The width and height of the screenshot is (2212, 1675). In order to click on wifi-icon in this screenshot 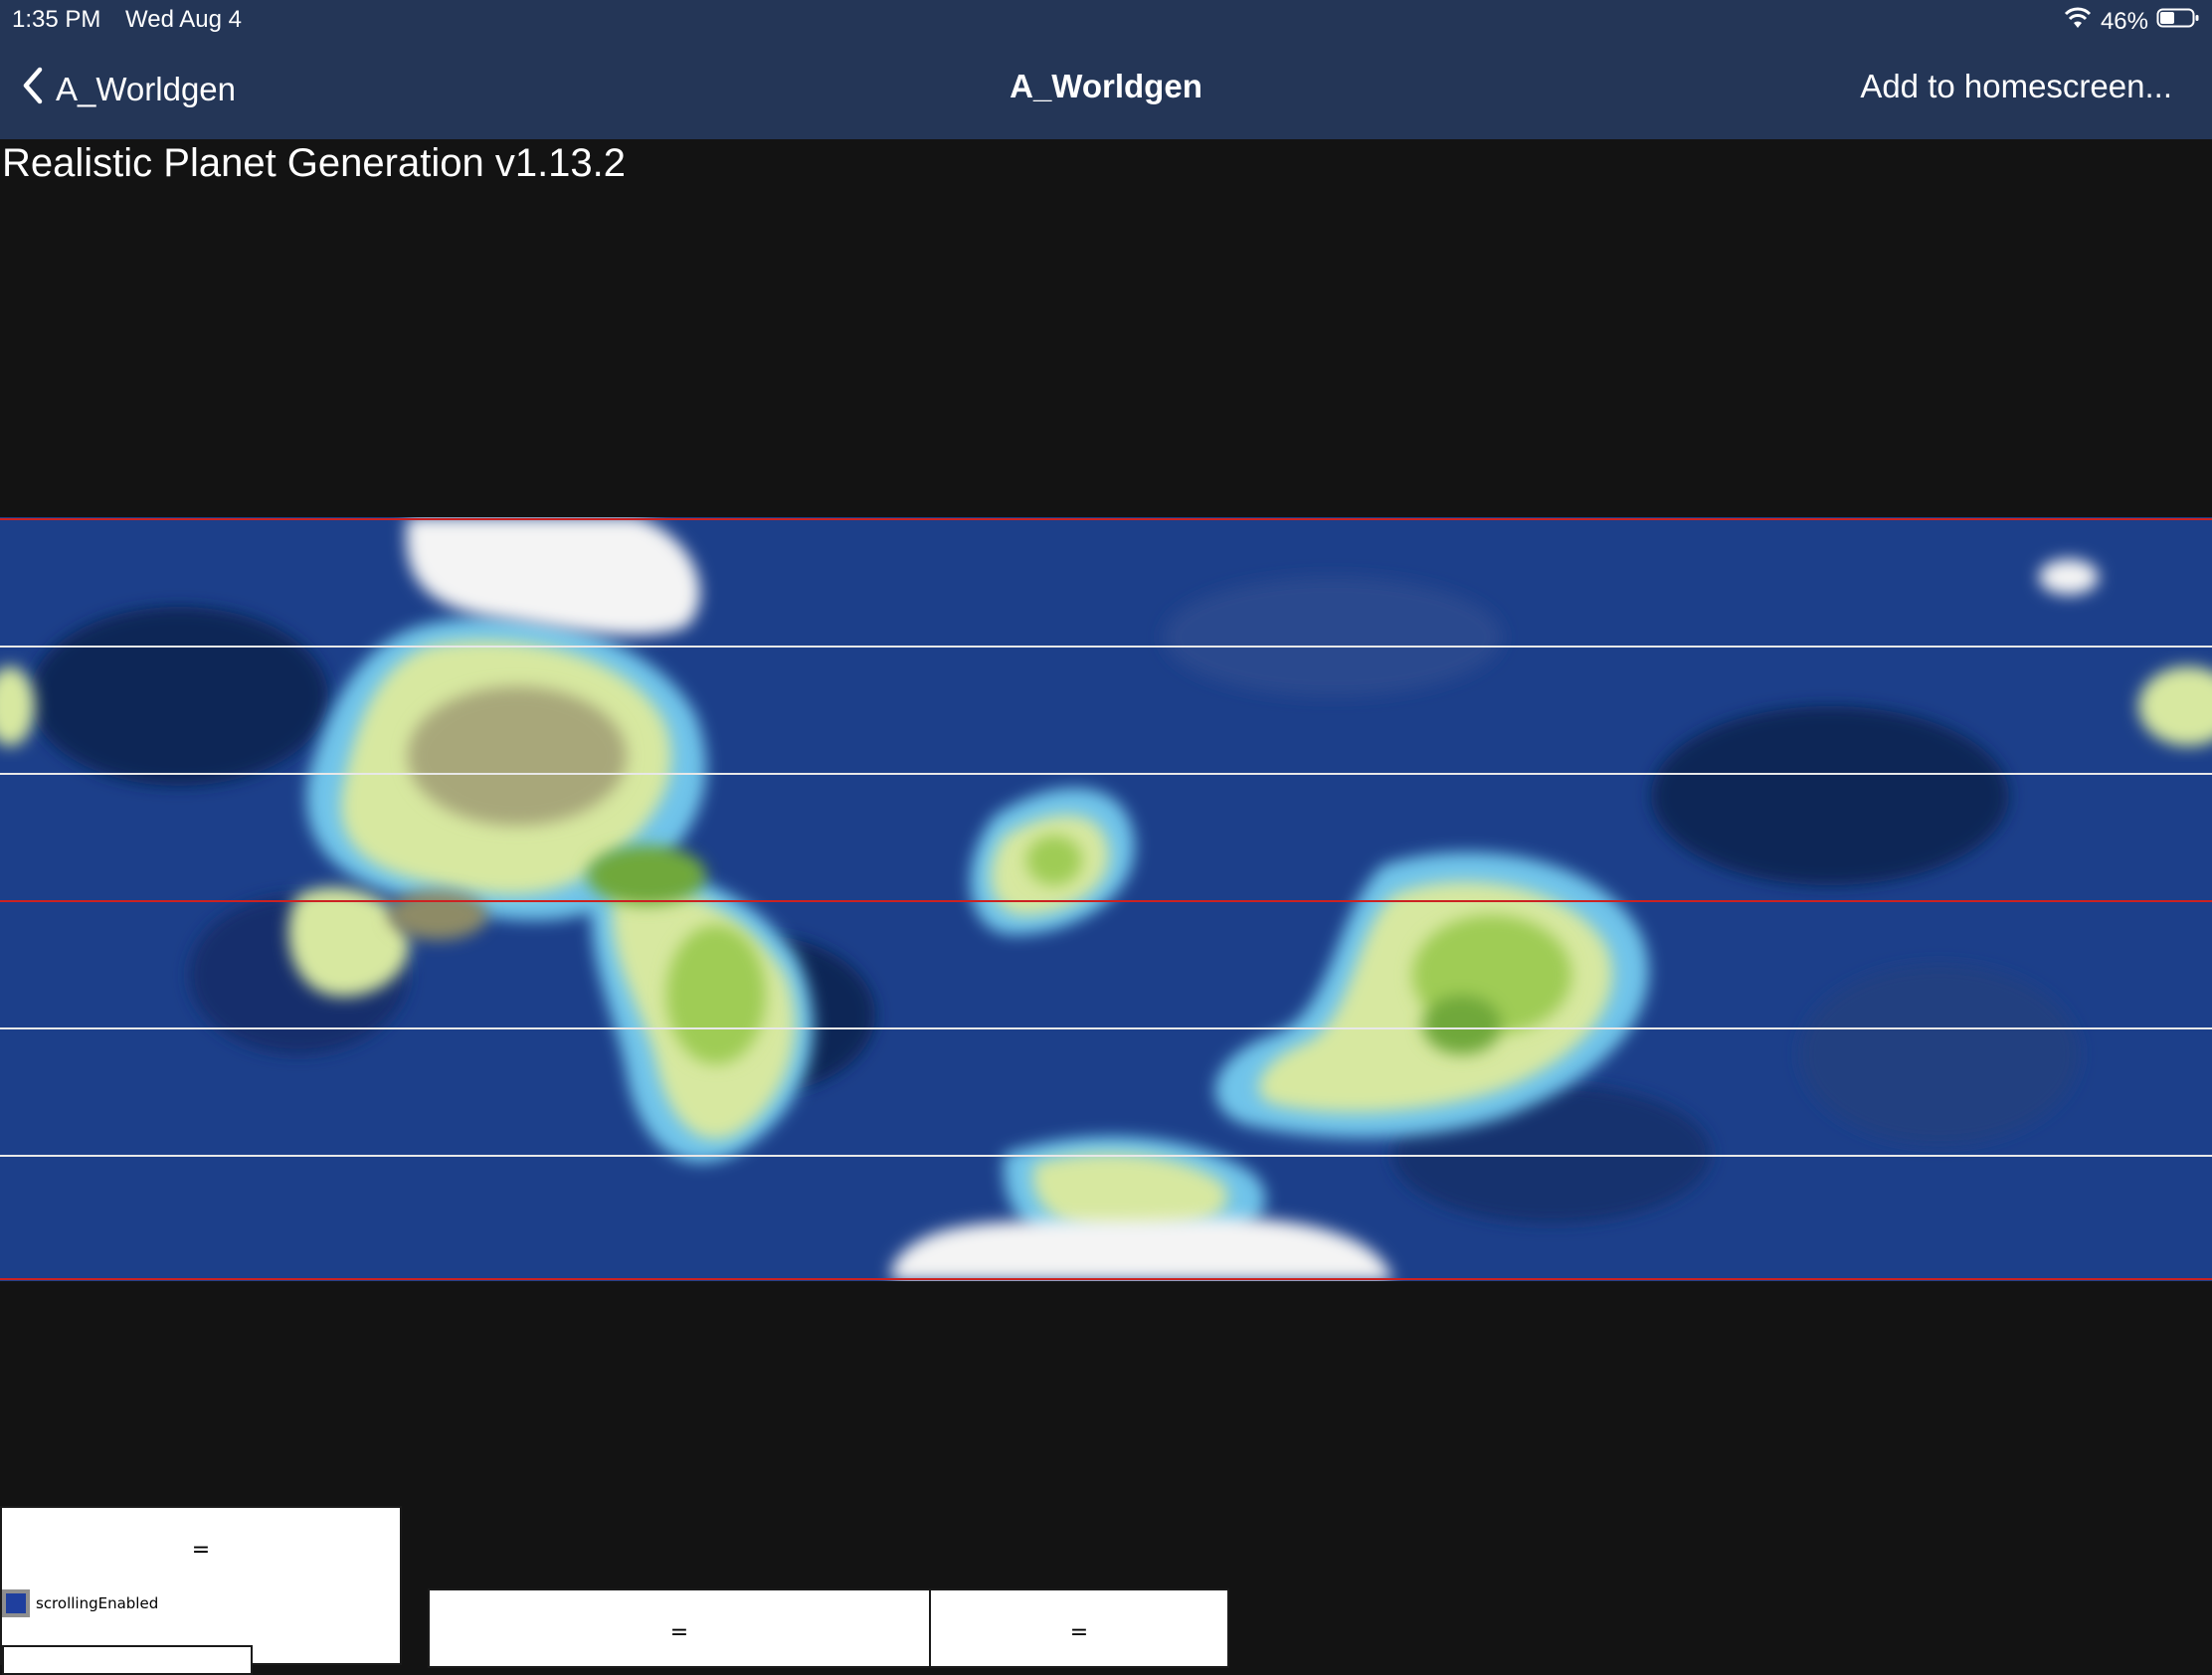, I will do `click(2078, 21)`.